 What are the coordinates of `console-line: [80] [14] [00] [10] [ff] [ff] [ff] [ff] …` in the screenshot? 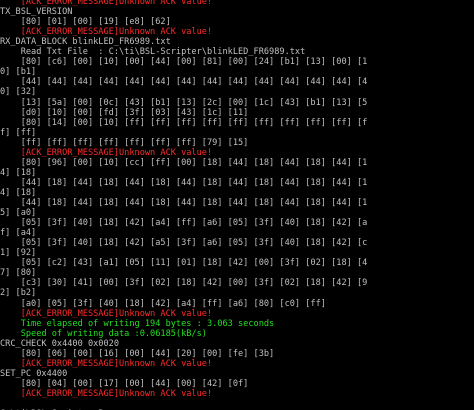 It's located at (184, 122).